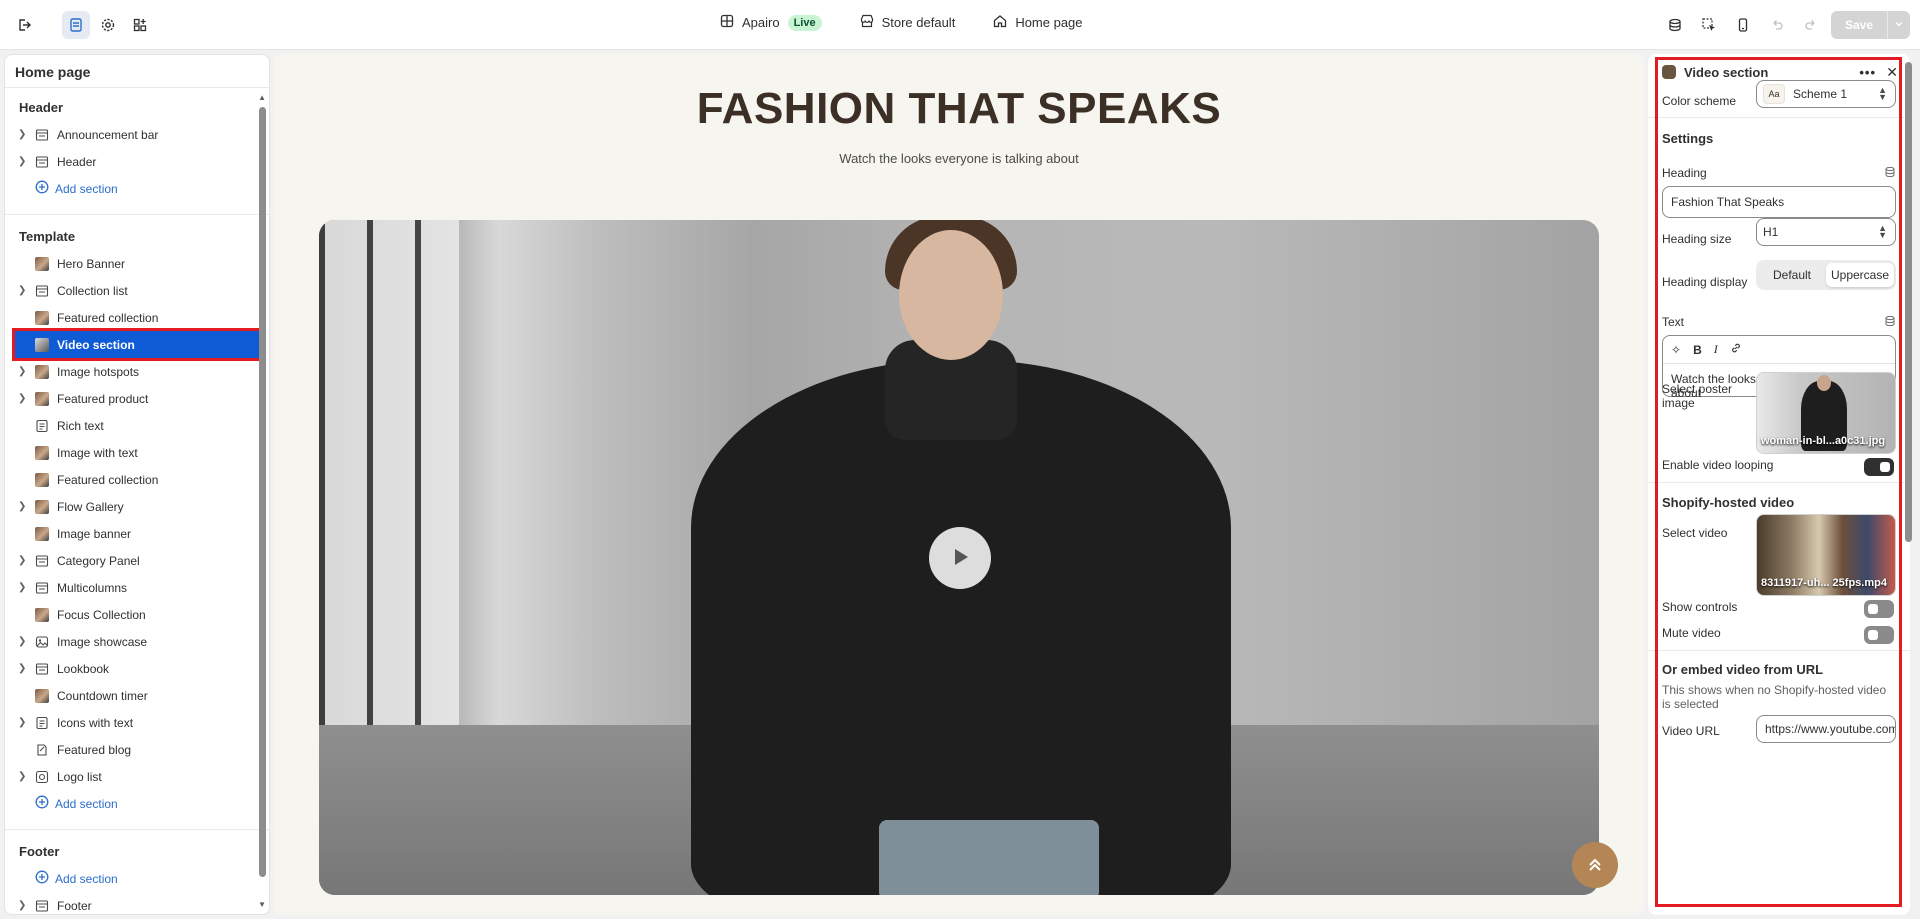  I want to click on play-icon, so click(960, 558).